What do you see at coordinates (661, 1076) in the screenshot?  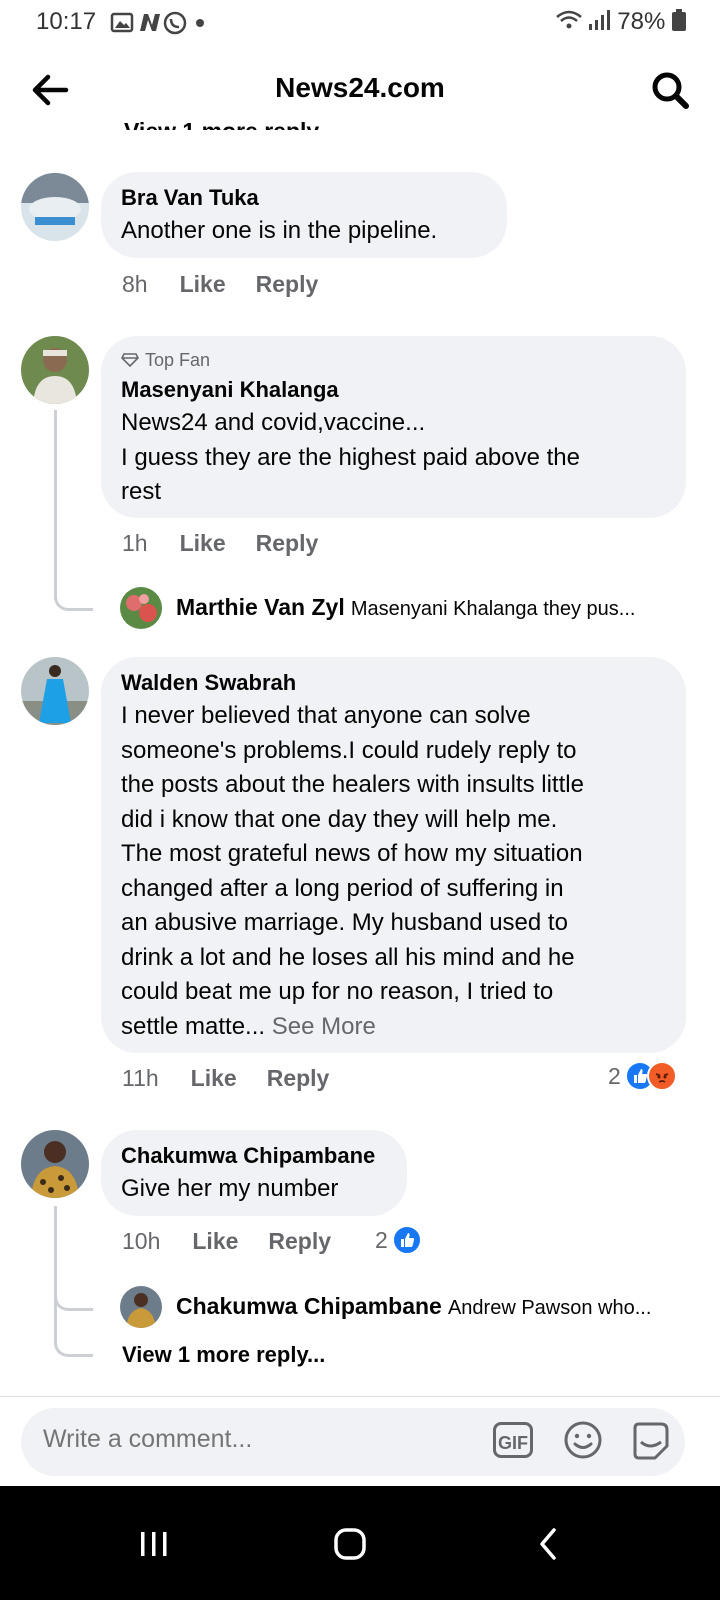 I see `angry-reaction-icon` at bounding box center [661, 1076].